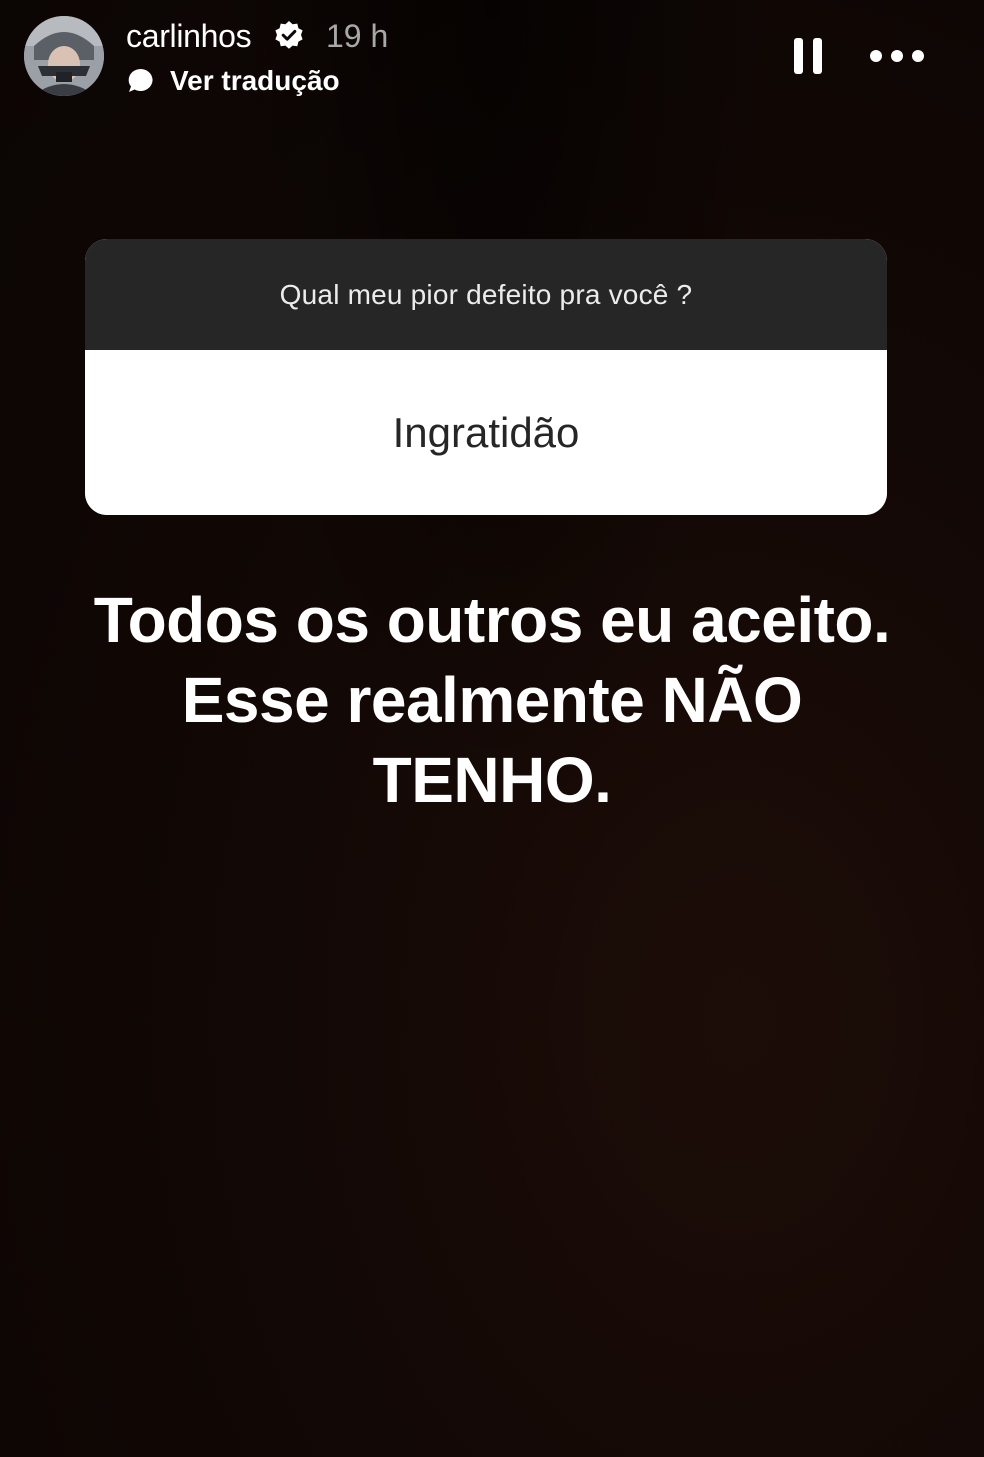 The height and width of the screenshot is (1457, 984). Describe the element at coordinates (808, 56) in the screenshot. I see `pause-icon` at that location.